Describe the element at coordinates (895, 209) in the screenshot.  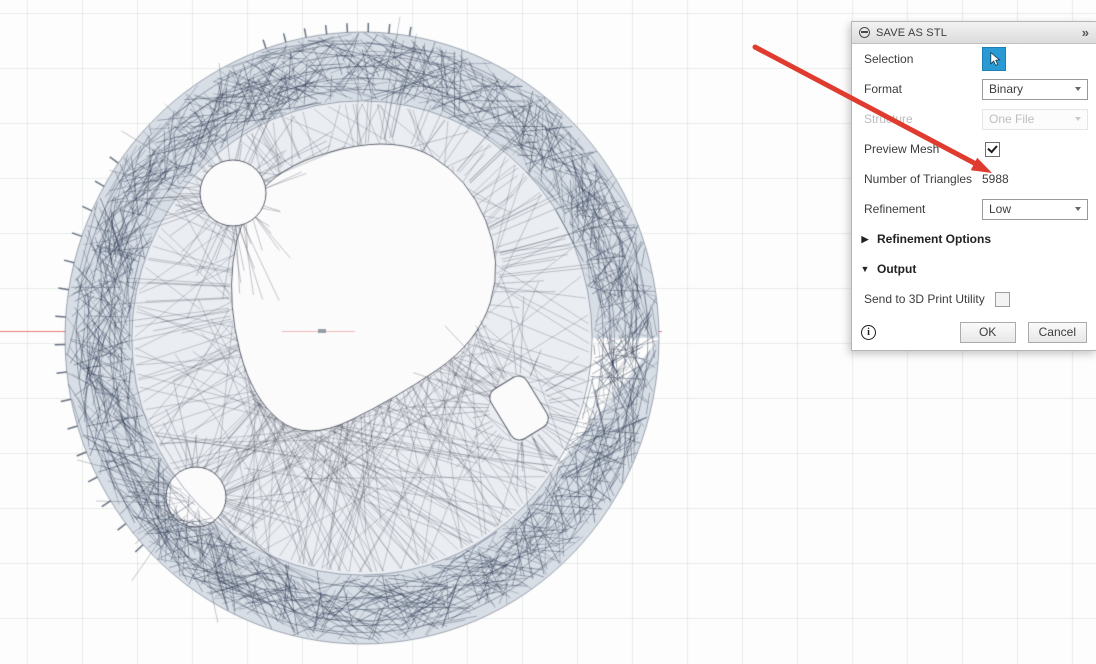
I see `refinement-label: Refinement` at that location.